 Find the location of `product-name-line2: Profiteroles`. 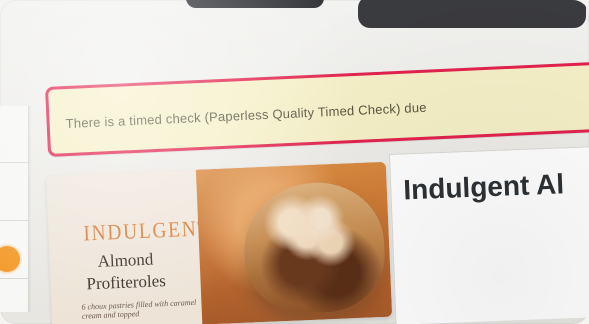

product-name-line2: Profiteroles is located at coordinates (126, 282).